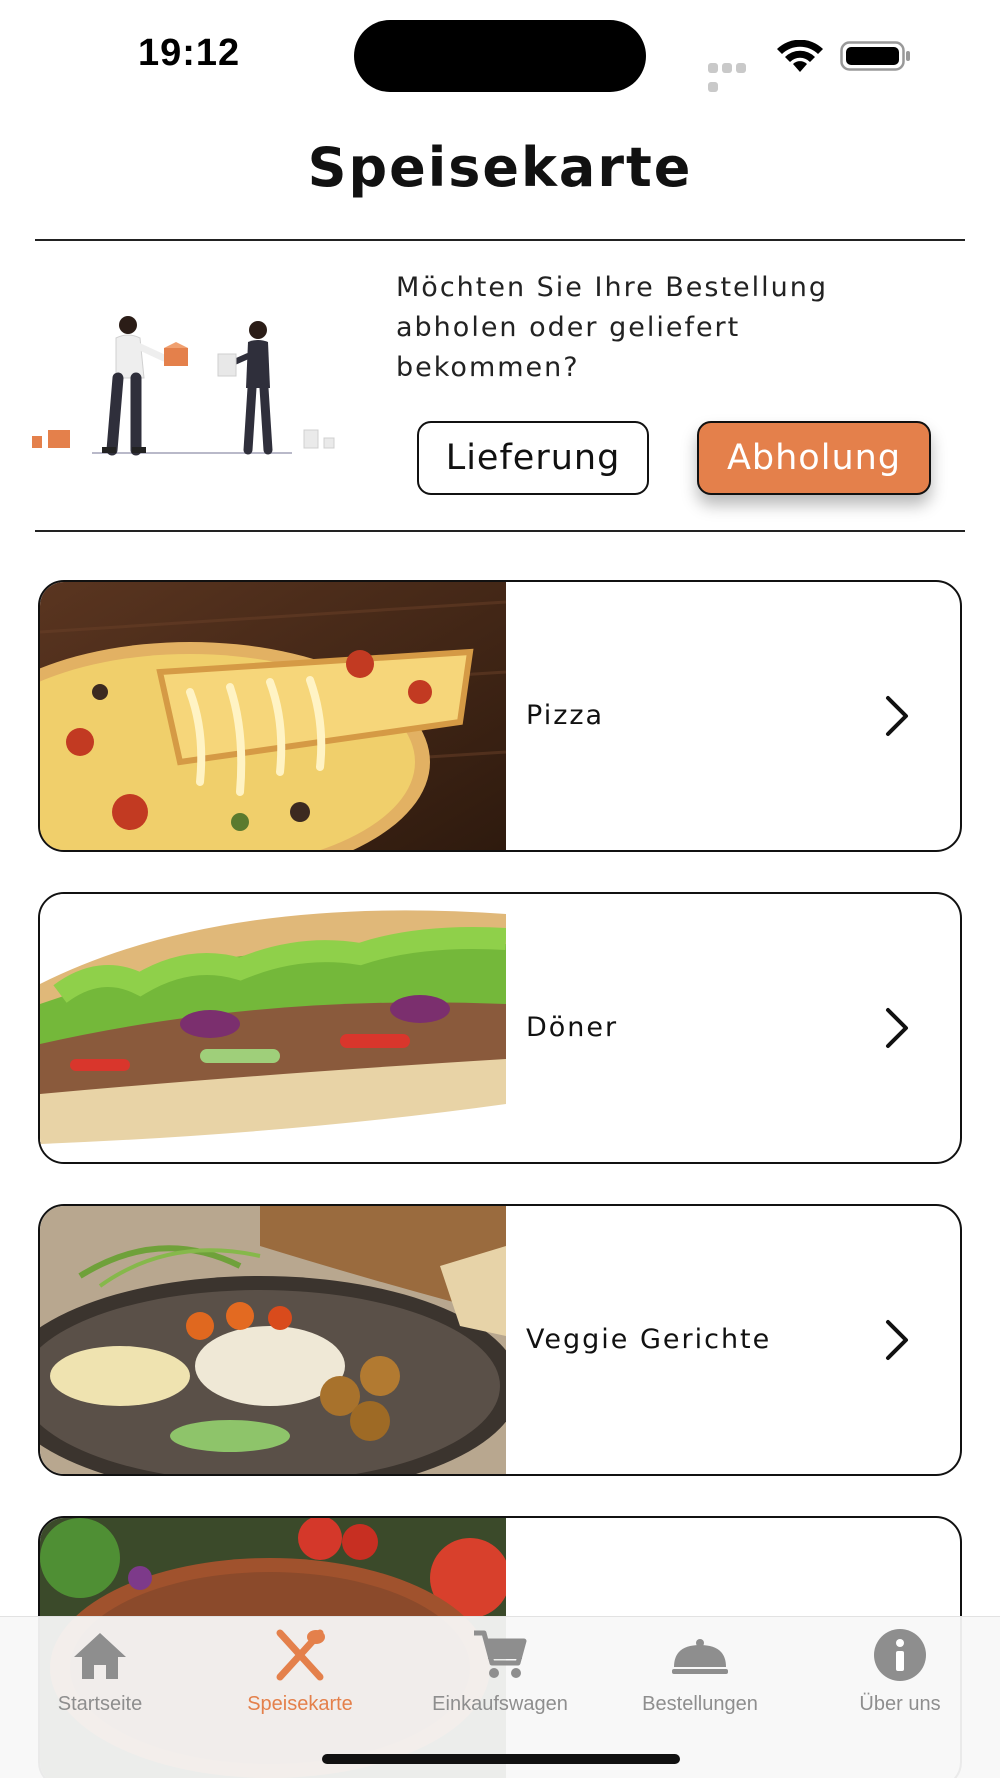 The image size is (1000, 1778). Describe the element at coordinates (500, 240) in the screenshot. I see `top-divider` at that location.